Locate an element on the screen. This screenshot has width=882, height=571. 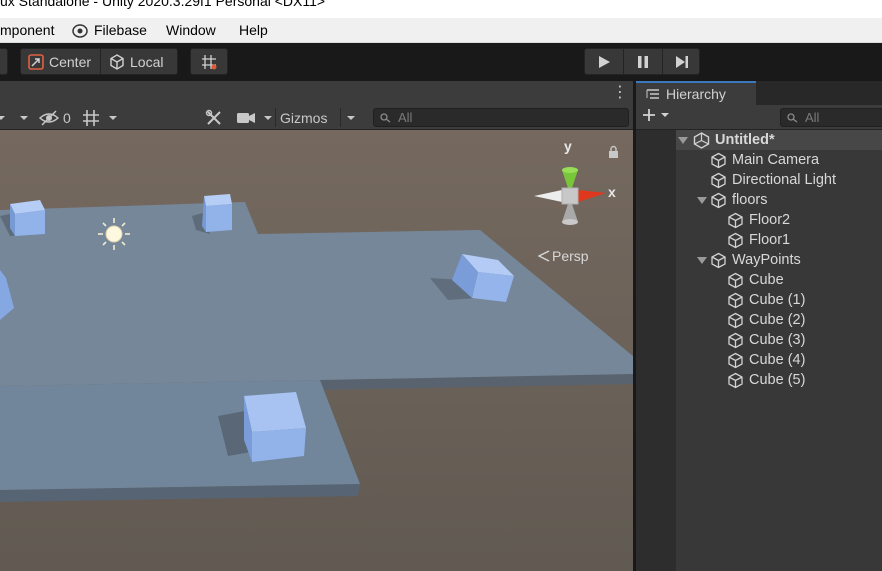
hierarchy-item-floors: floors is located at coordinates (738, 200).